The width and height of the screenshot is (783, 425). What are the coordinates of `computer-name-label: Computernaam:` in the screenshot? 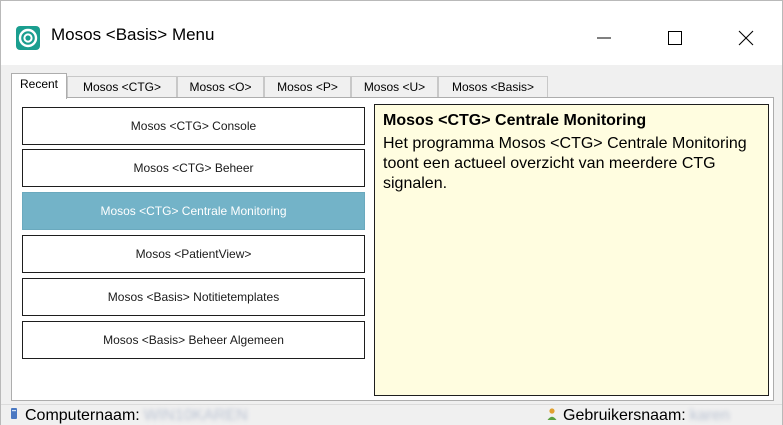 It's located at (82, 415).